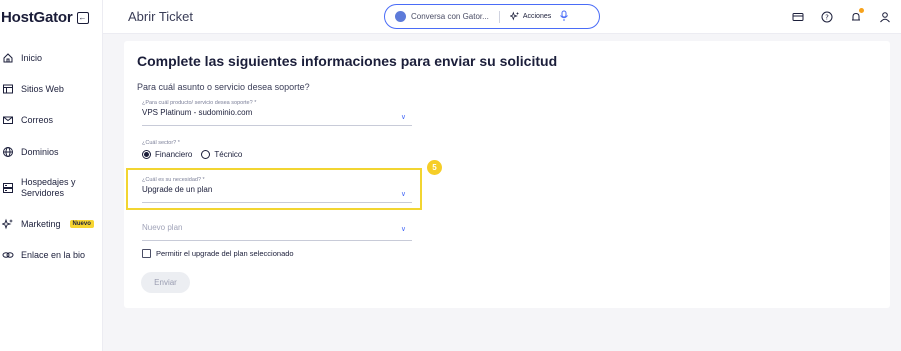  What do you see at coordinates (492, 16) in the screenshot?
I see `assistant-bar: Conversa con Gator... Acciones` at bounding box center [492, 16].